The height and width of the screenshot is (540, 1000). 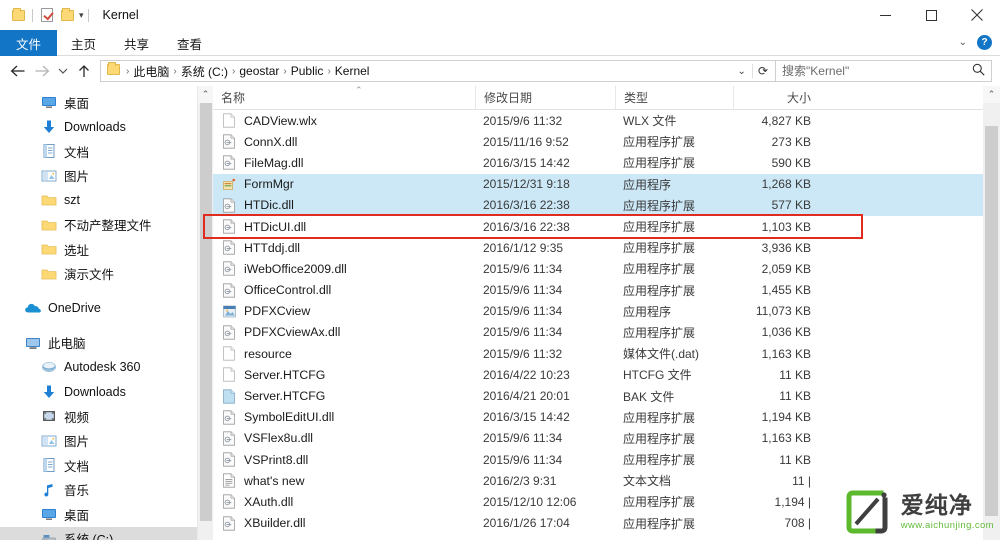 What do you see at coordinates (344, 523) in the screenshot?
I see `file-name-cell: XBuilder.dll` at bounding box center [344, 523].